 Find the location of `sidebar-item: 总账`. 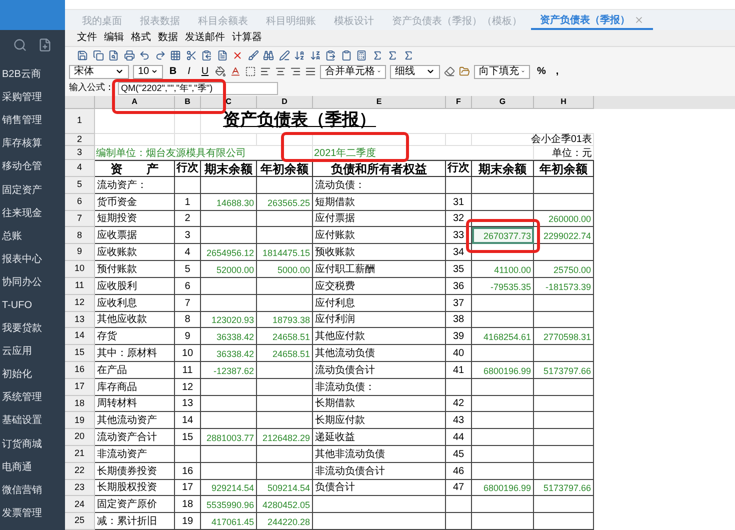

sidebar-item: 总账 is located at coordinates (32, 236).